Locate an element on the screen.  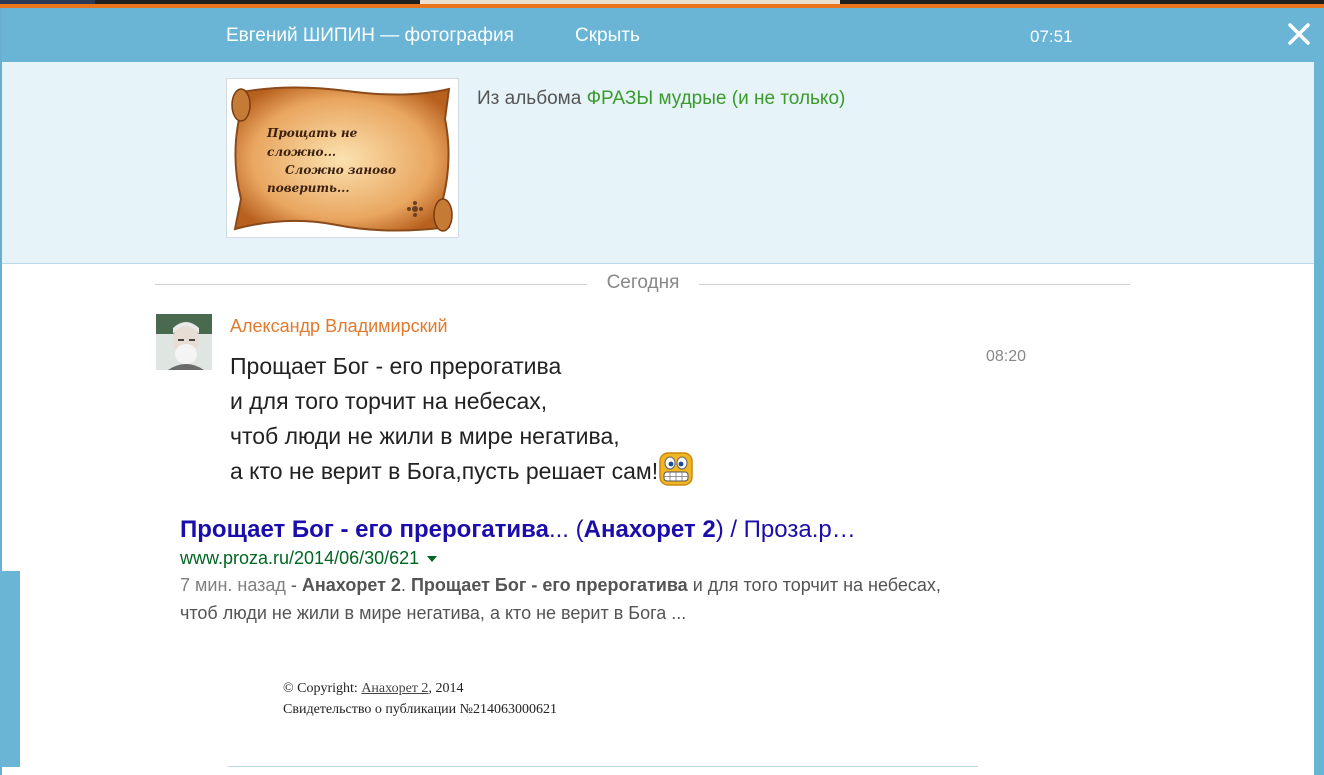
comment-line-3: чтоб люди не жили в мире негатива, is located at coordinates (425, 436).